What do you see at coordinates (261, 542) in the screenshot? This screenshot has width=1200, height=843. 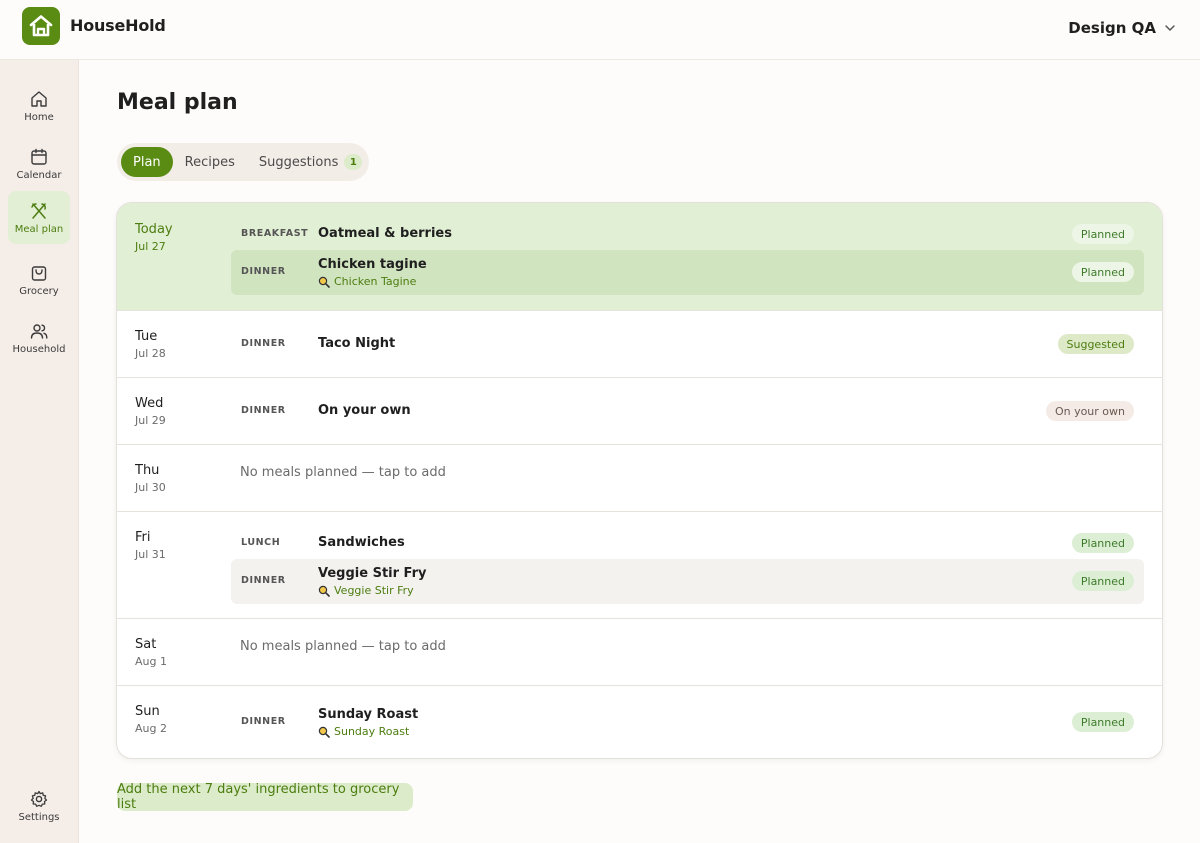 I see `meal-type: LUNCH` at bounding box center [261, 542].